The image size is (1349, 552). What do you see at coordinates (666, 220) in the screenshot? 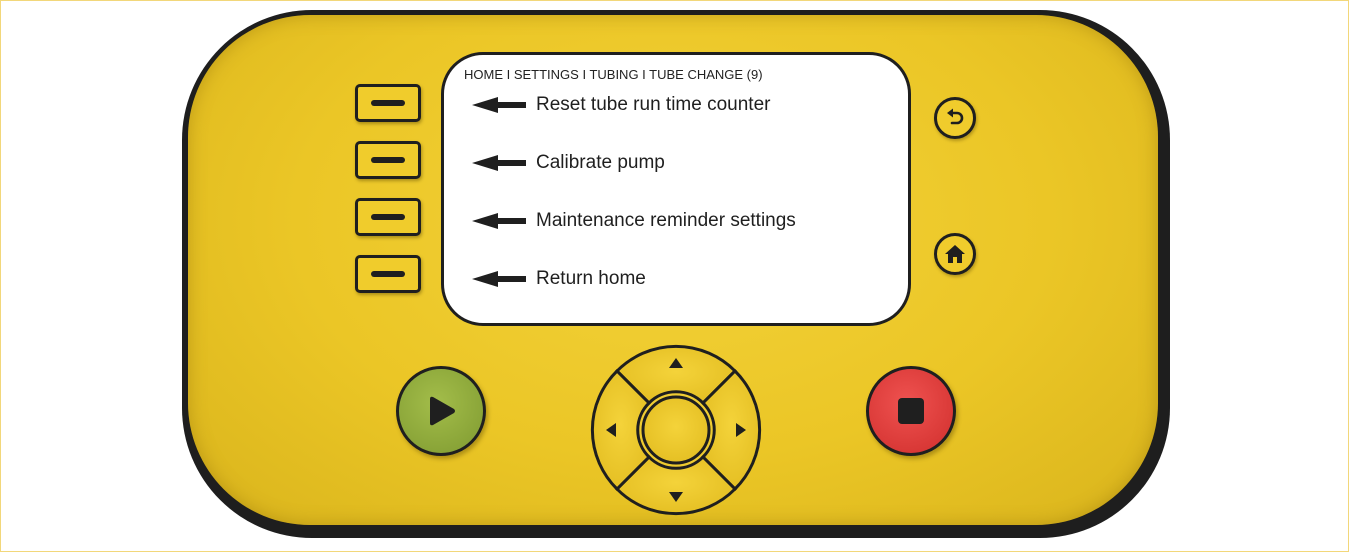
I see `menu-item-label: Maintenance reminder settings` at bounding box center [666, 220].